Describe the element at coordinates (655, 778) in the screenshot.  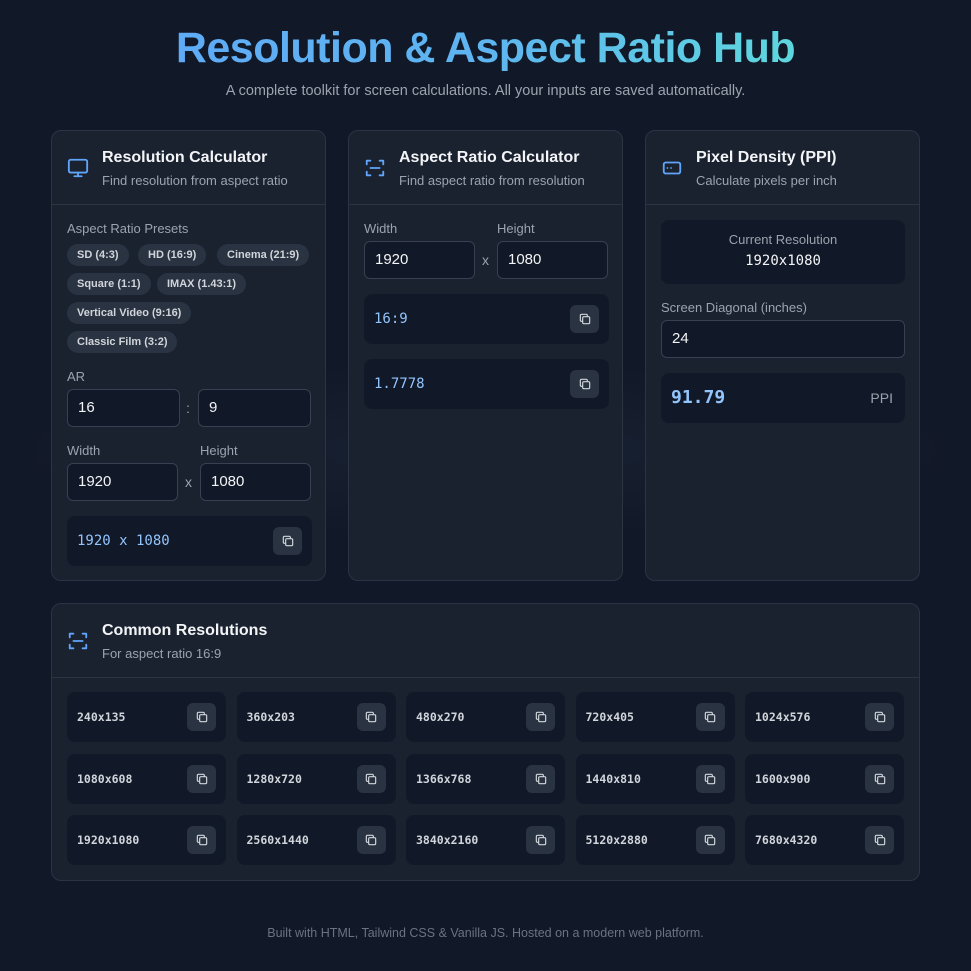
I see `resolution-tile: 1440x810` at that location.